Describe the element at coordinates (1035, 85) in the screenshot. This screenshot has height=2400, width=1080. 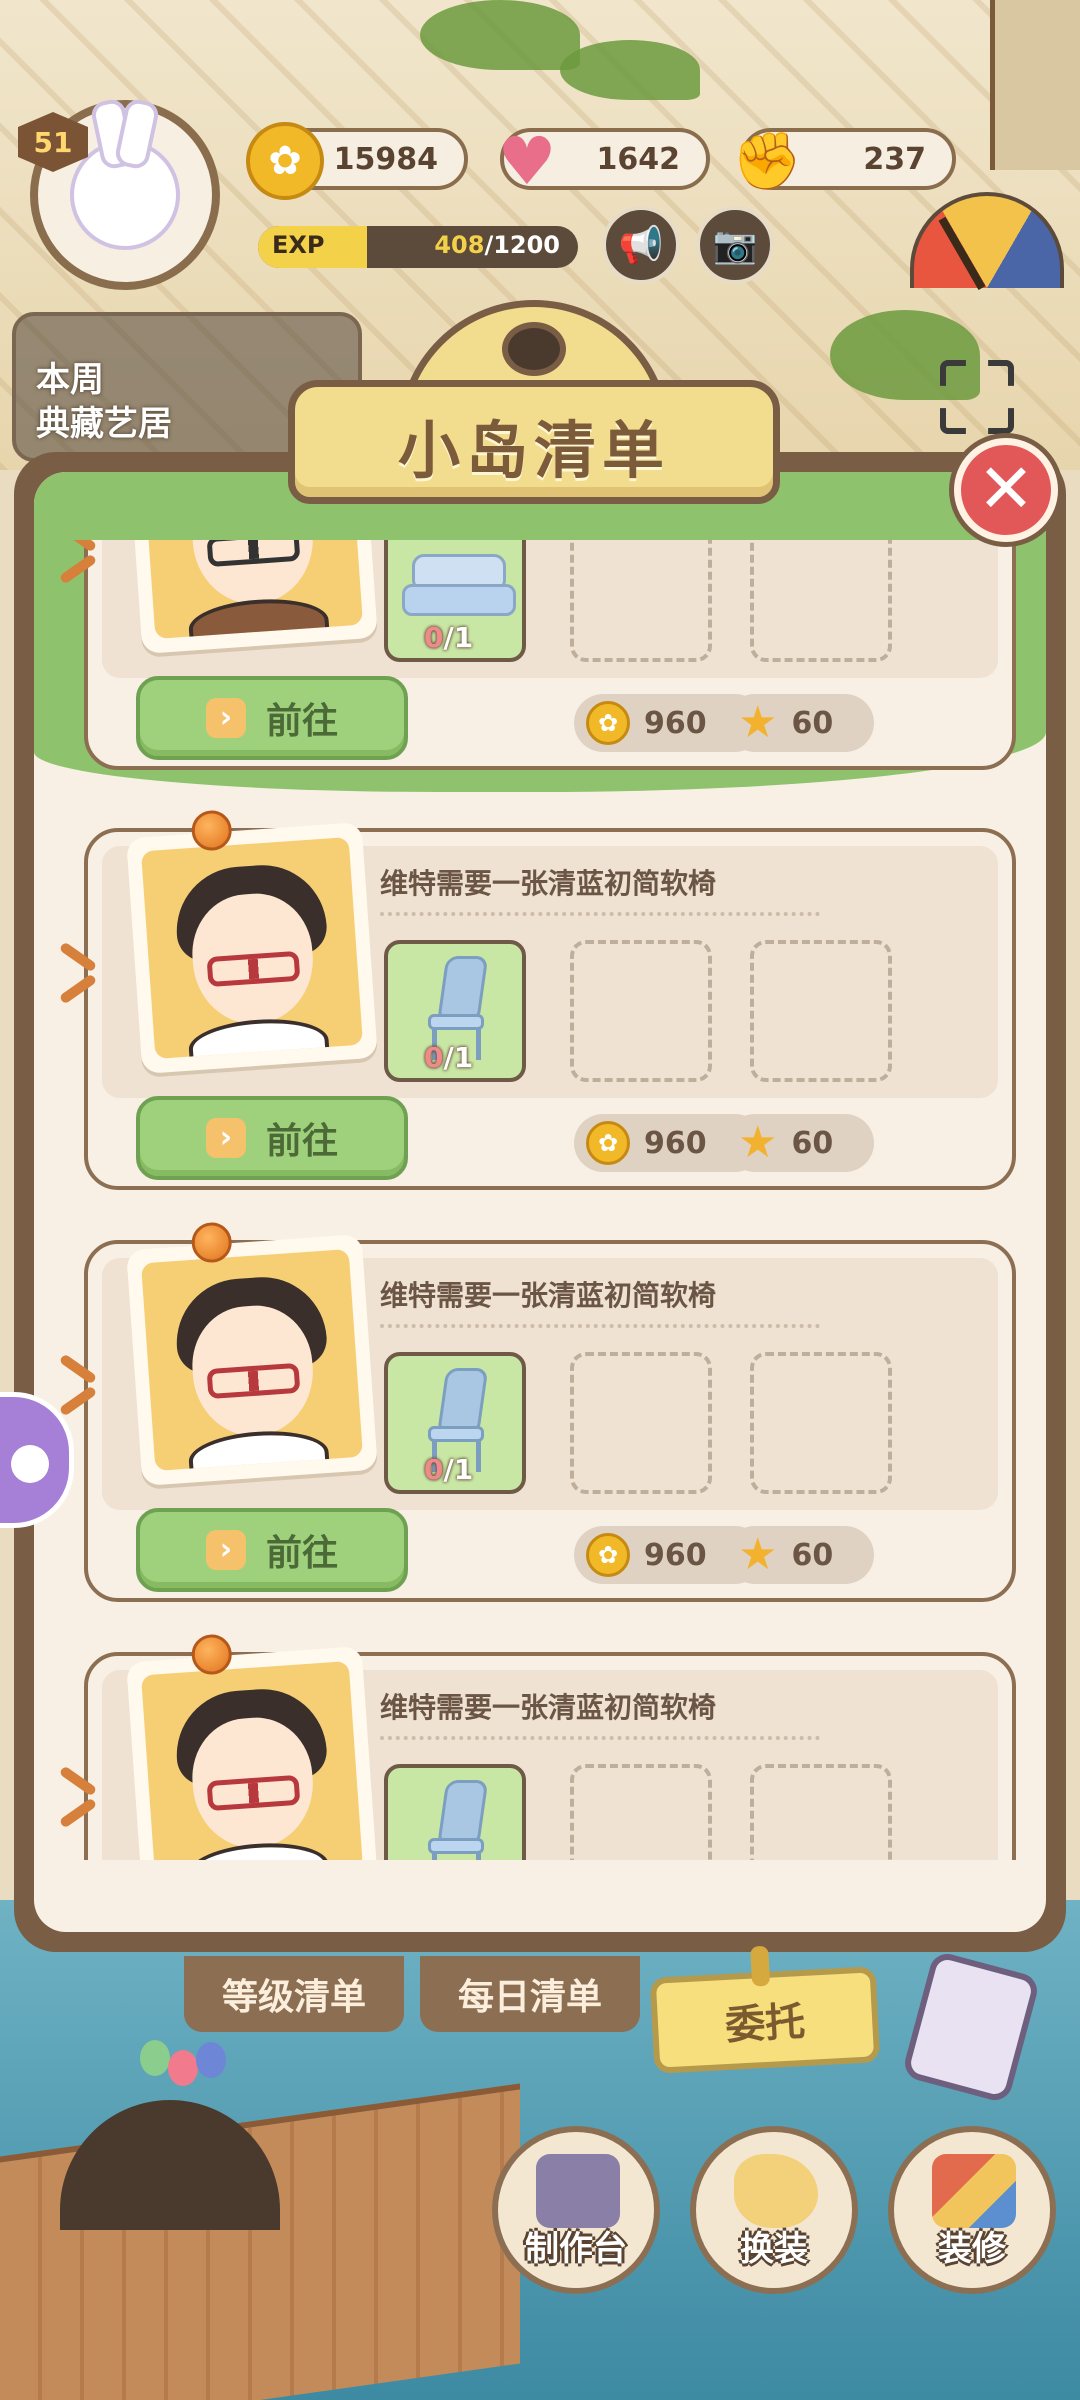
I see `background-building` at that location.